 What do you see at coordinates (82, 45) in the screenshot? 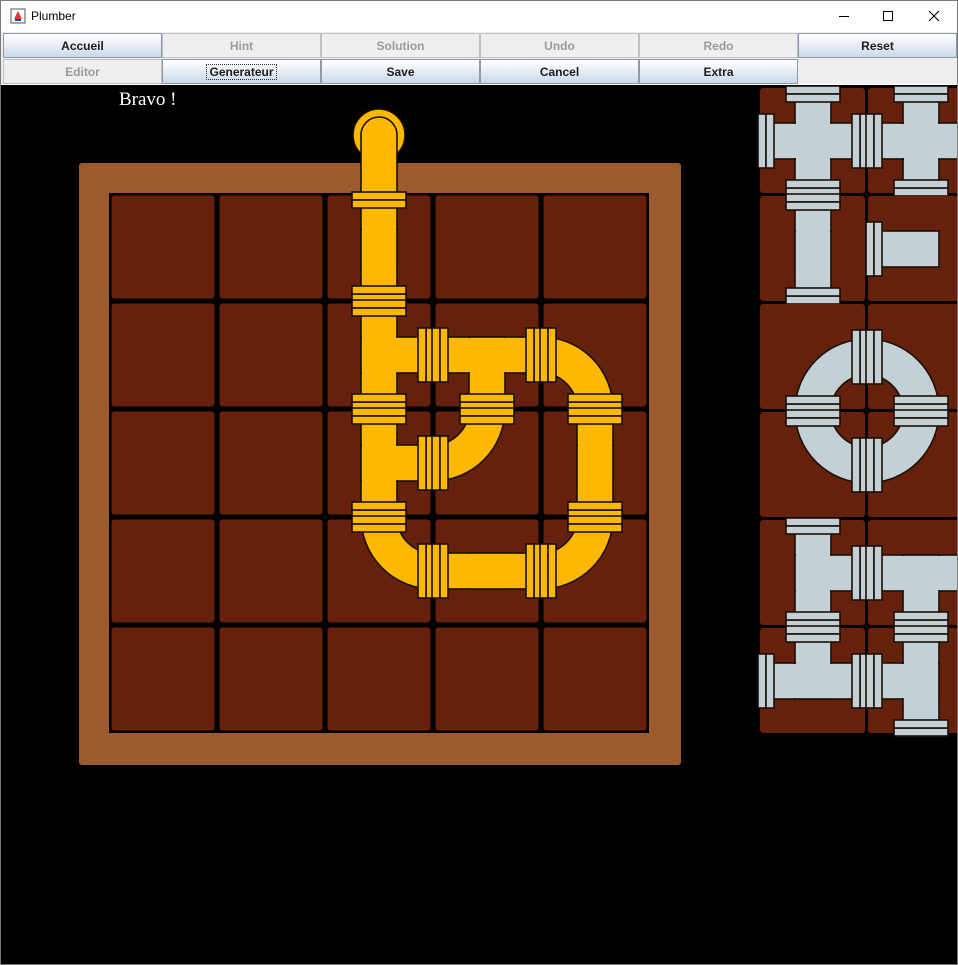
I see `accueil-button: Accueil` at bounding box center [82, 45].